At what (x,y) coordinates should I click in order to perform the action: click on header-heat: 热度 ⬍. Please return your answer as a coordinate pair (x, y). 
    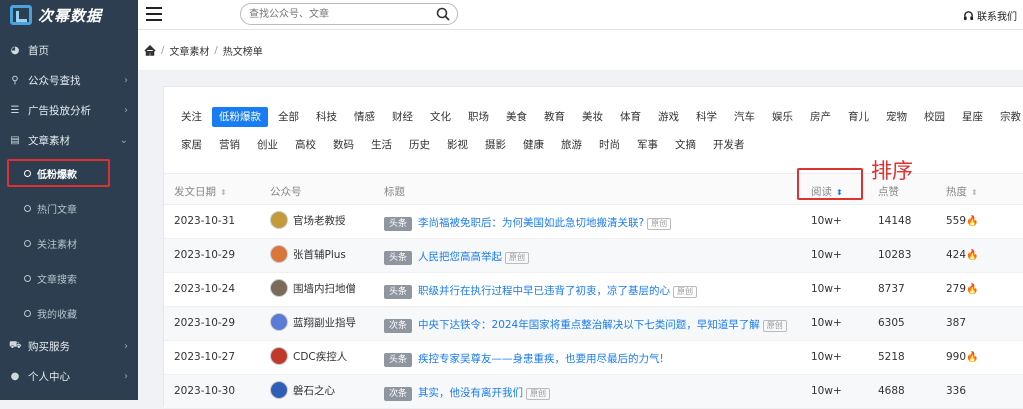
    Looking at the image, I should click on (962, 191).